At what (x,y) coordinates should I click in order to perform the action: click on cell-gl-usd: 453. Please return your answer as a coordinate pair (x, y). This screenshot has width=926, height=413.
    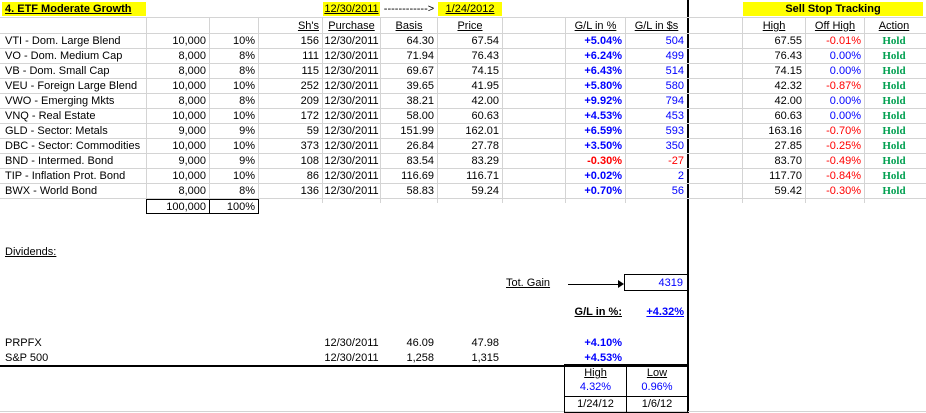
    Looking at the image, I should click on (674, 116).